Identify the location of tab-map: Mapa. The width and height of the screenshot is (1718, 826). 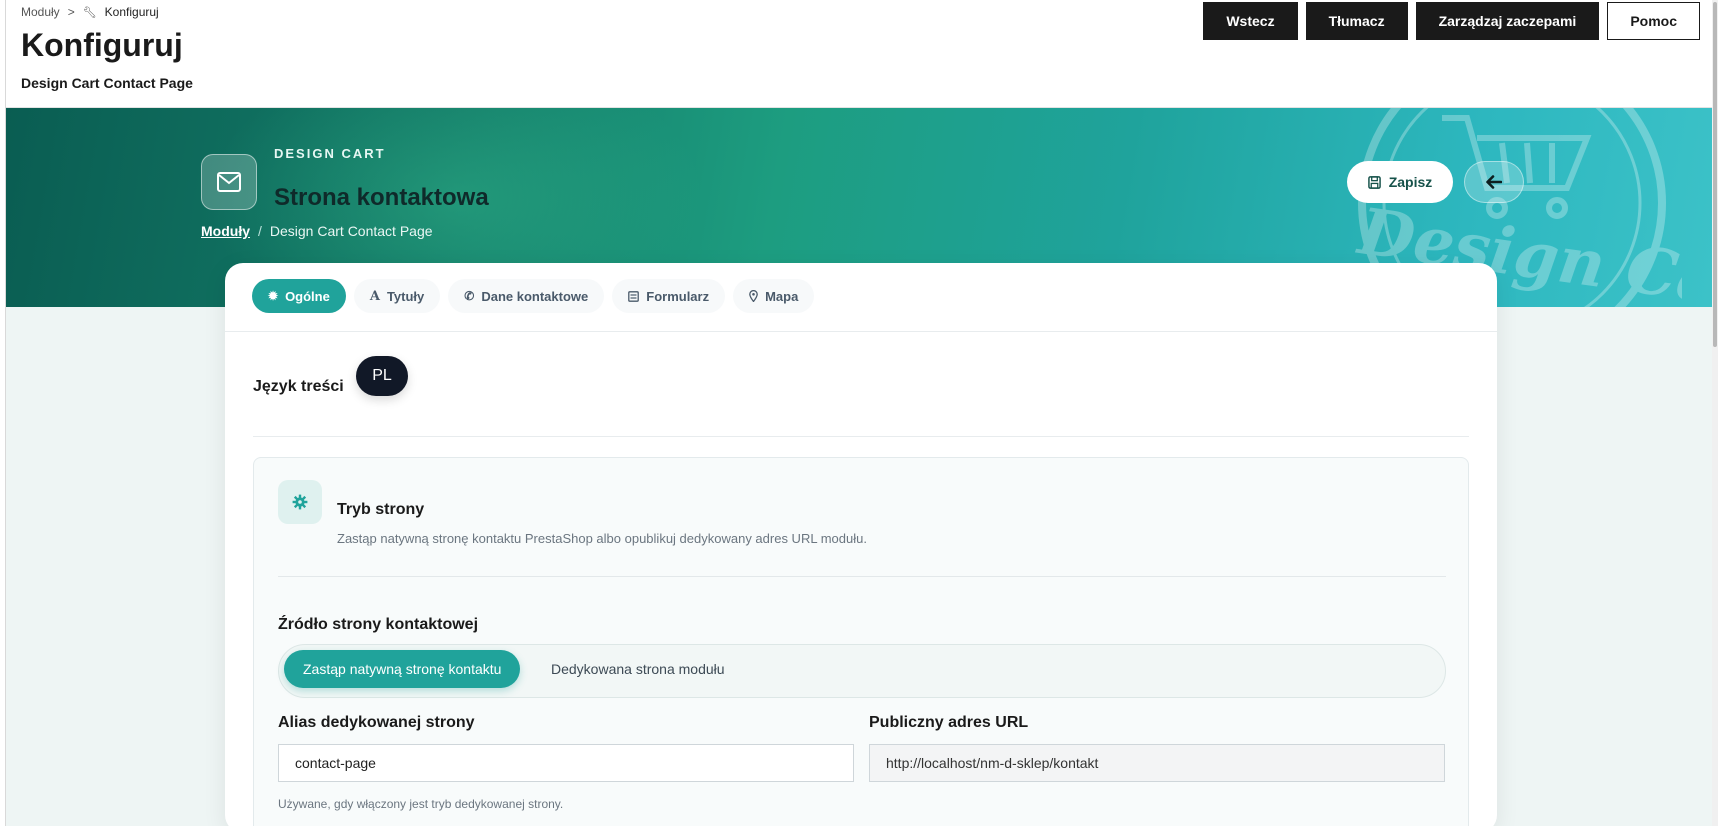
(774, 296).